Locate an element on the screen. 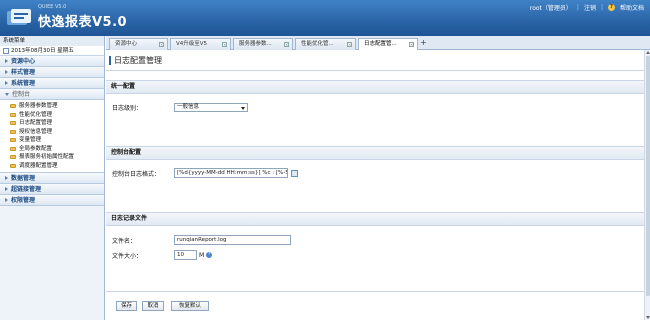 This screenshot has height=320, width=650. chevron-down-icon is located at coordinates (243, 108).